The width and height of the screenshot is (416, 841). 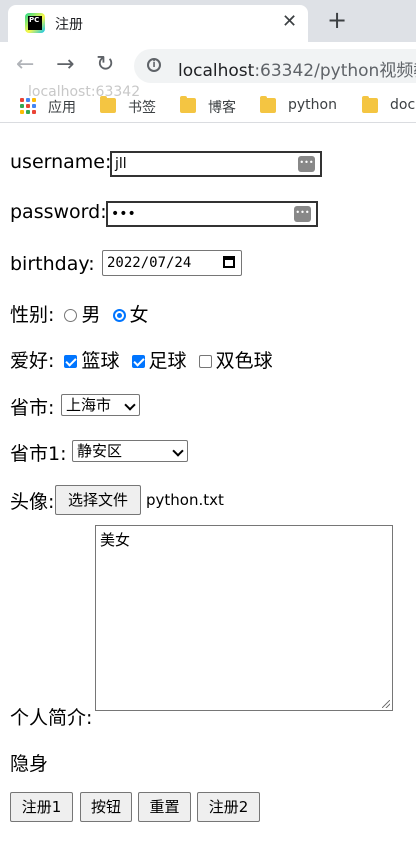 What do you see at coordinates (205, 361) in the screenshot?
I see `checkbox-lottery` at bounding box center [205, 361].